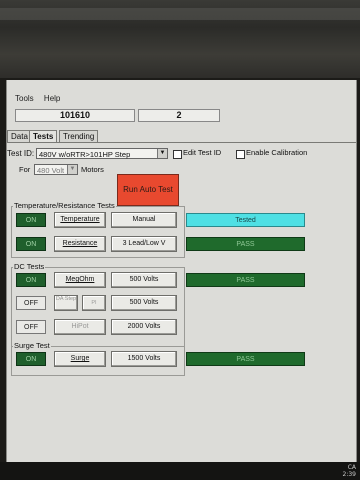 This screenshot has width=360, height=480. I want to click on resistance-result: PASS, so click(245, 244).